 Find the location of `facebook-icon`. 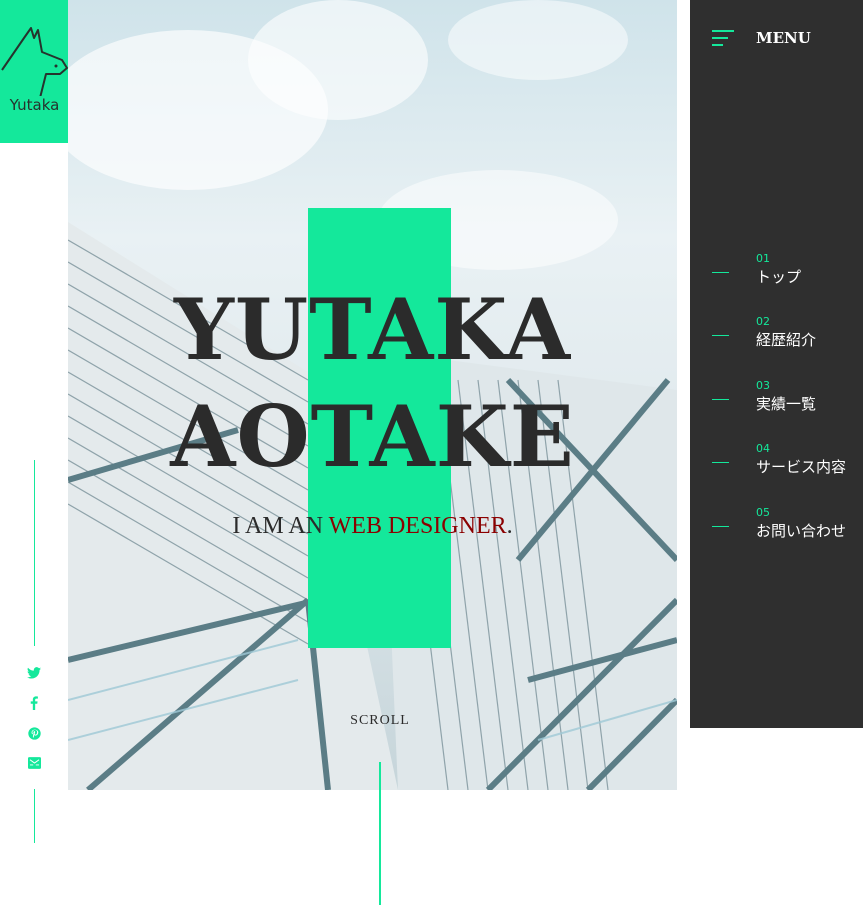

facebook-icon is located at coordinates (34, 703).